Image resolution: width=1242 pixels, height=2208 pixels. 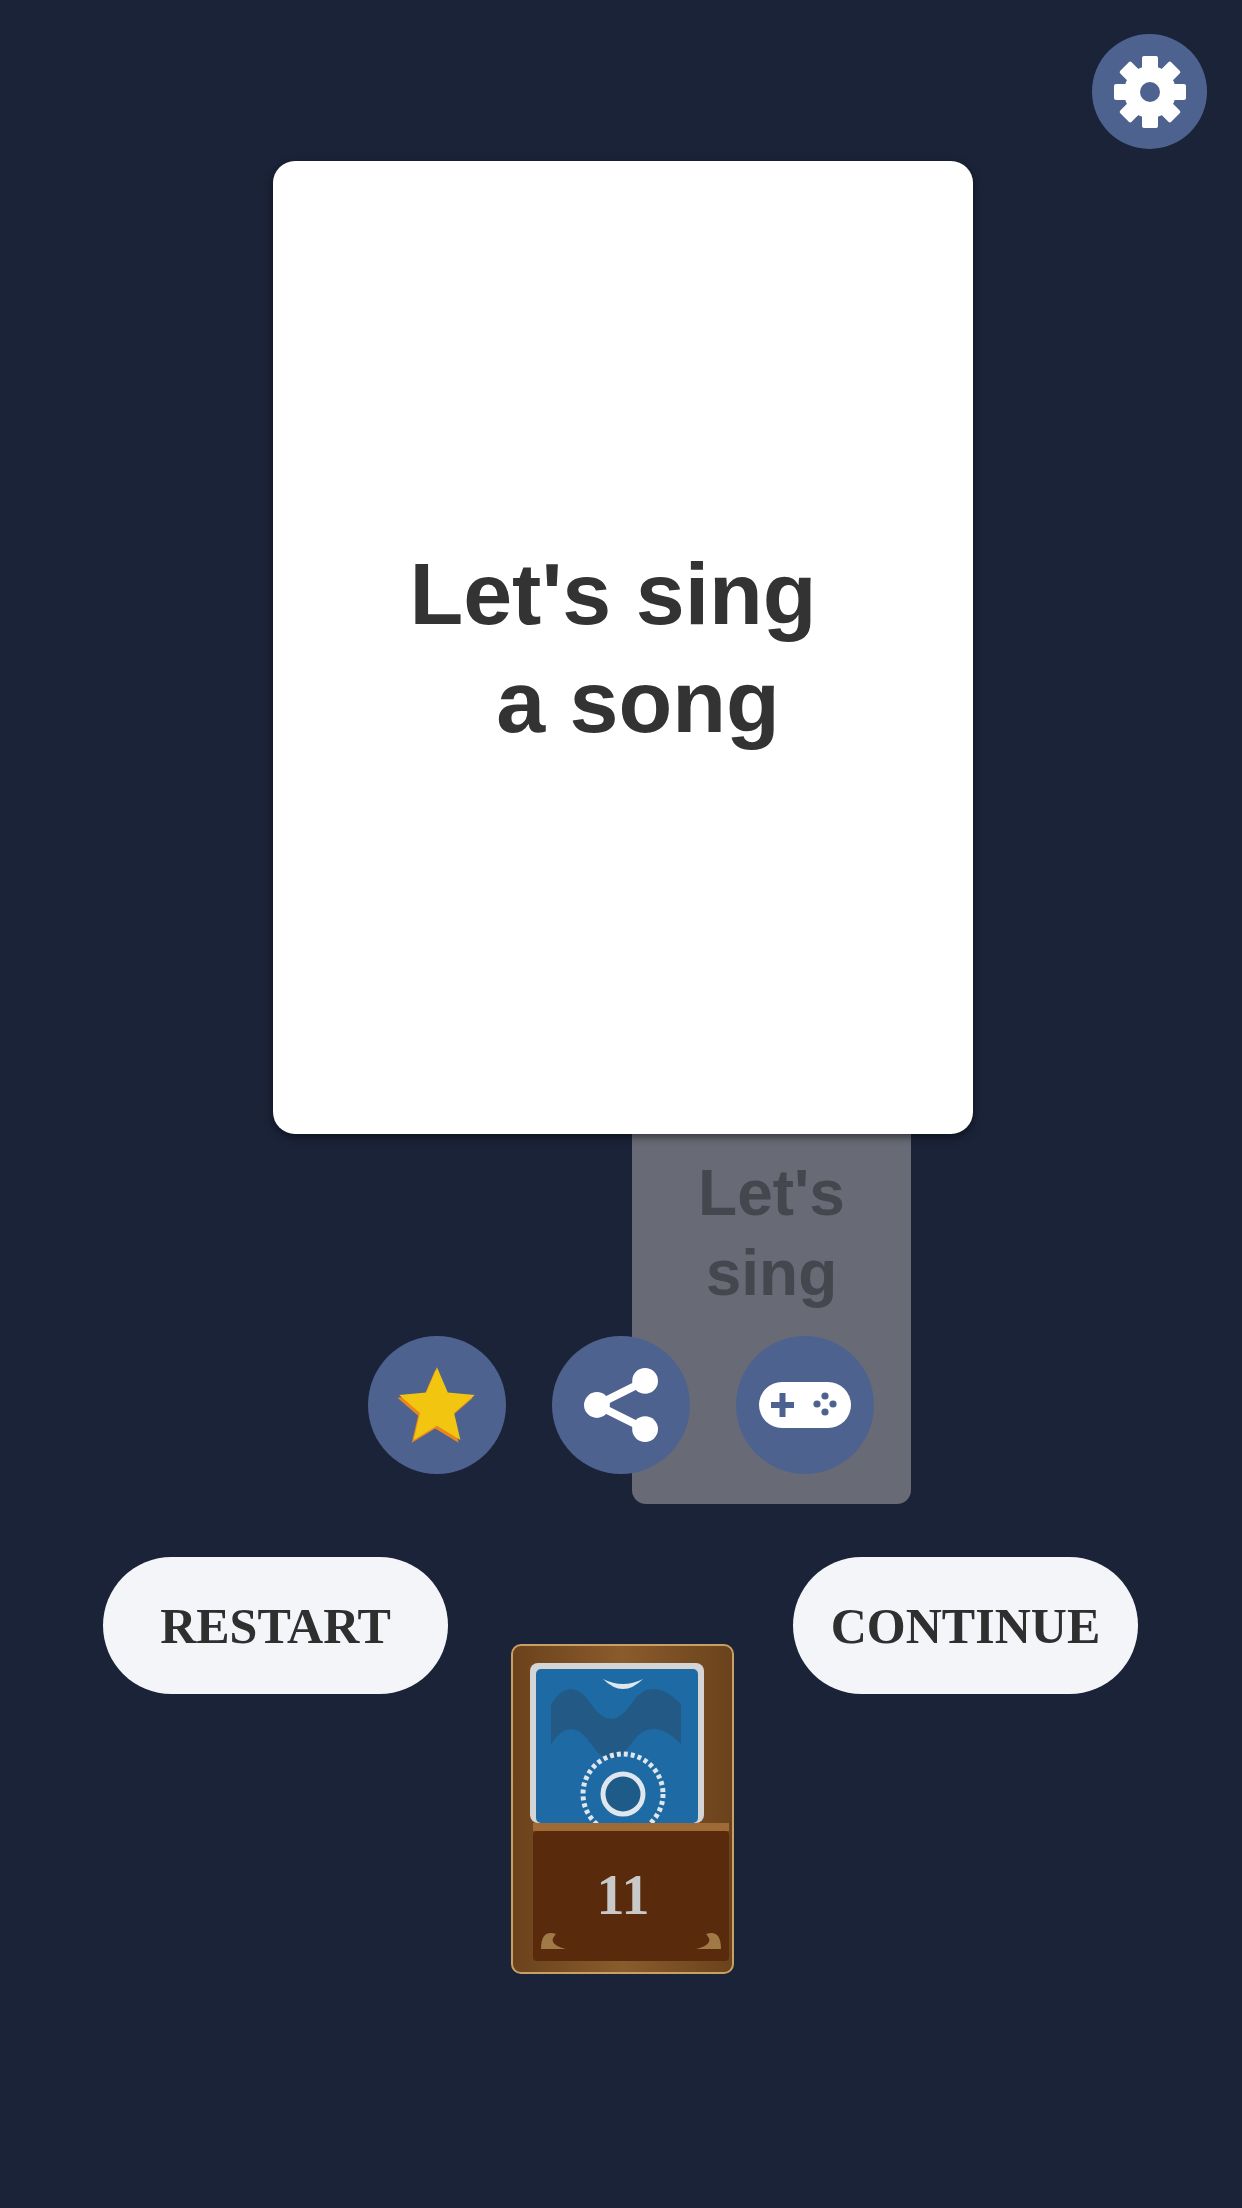 What do you see at coordinates (275, 1625) in the screenshot?
I see `restart-button: RESTART` at bounding box center [275, 1625].